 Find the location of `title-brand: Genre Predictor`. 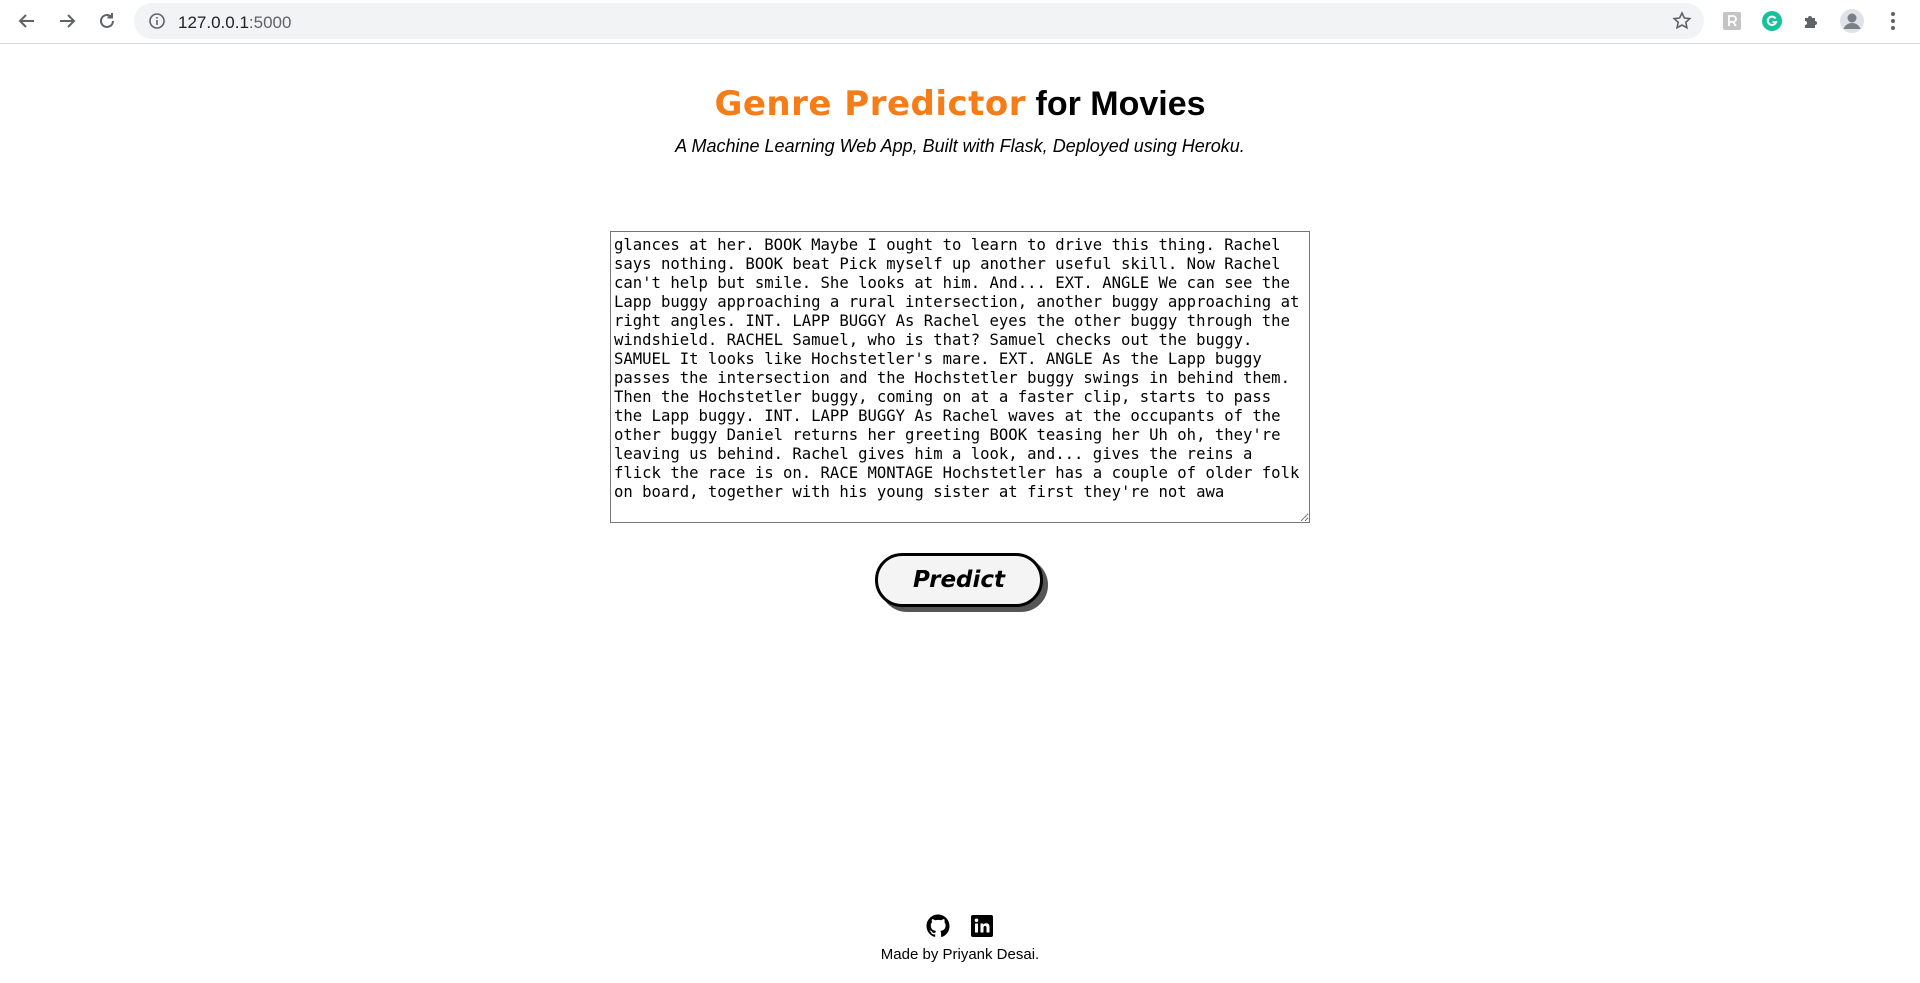

title-brand: Genre Predictor is located at coordinates (870, 104).